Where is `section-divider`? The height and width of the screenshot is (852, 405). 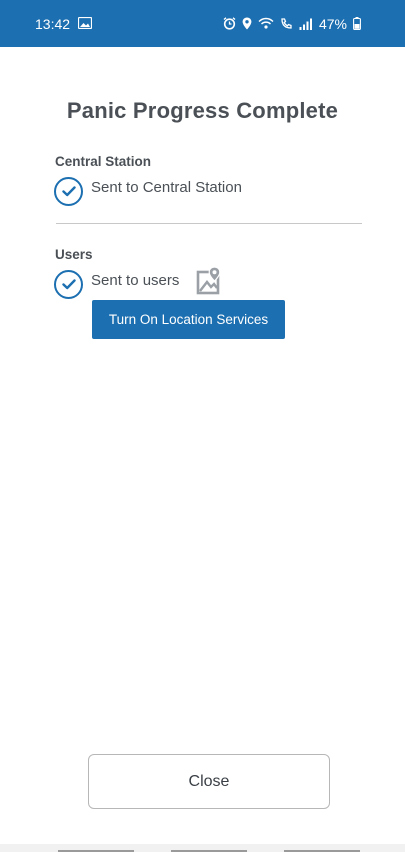
section-divider is located at coordinates (209, 223).